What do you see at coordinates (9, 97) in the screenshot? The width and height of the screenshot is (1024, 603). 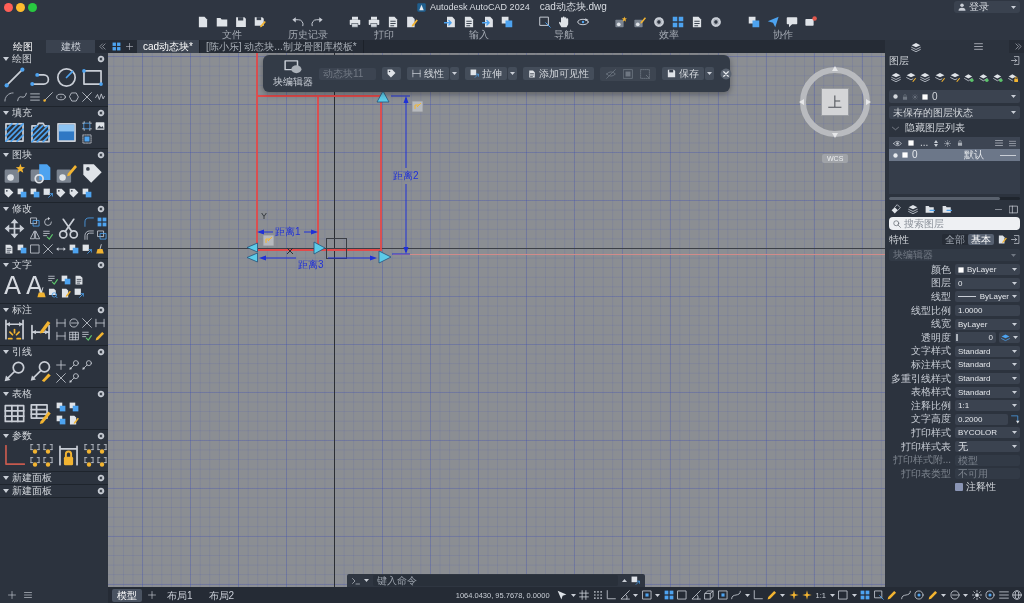 I see `arc-icon` at bounding box center [9, 97].